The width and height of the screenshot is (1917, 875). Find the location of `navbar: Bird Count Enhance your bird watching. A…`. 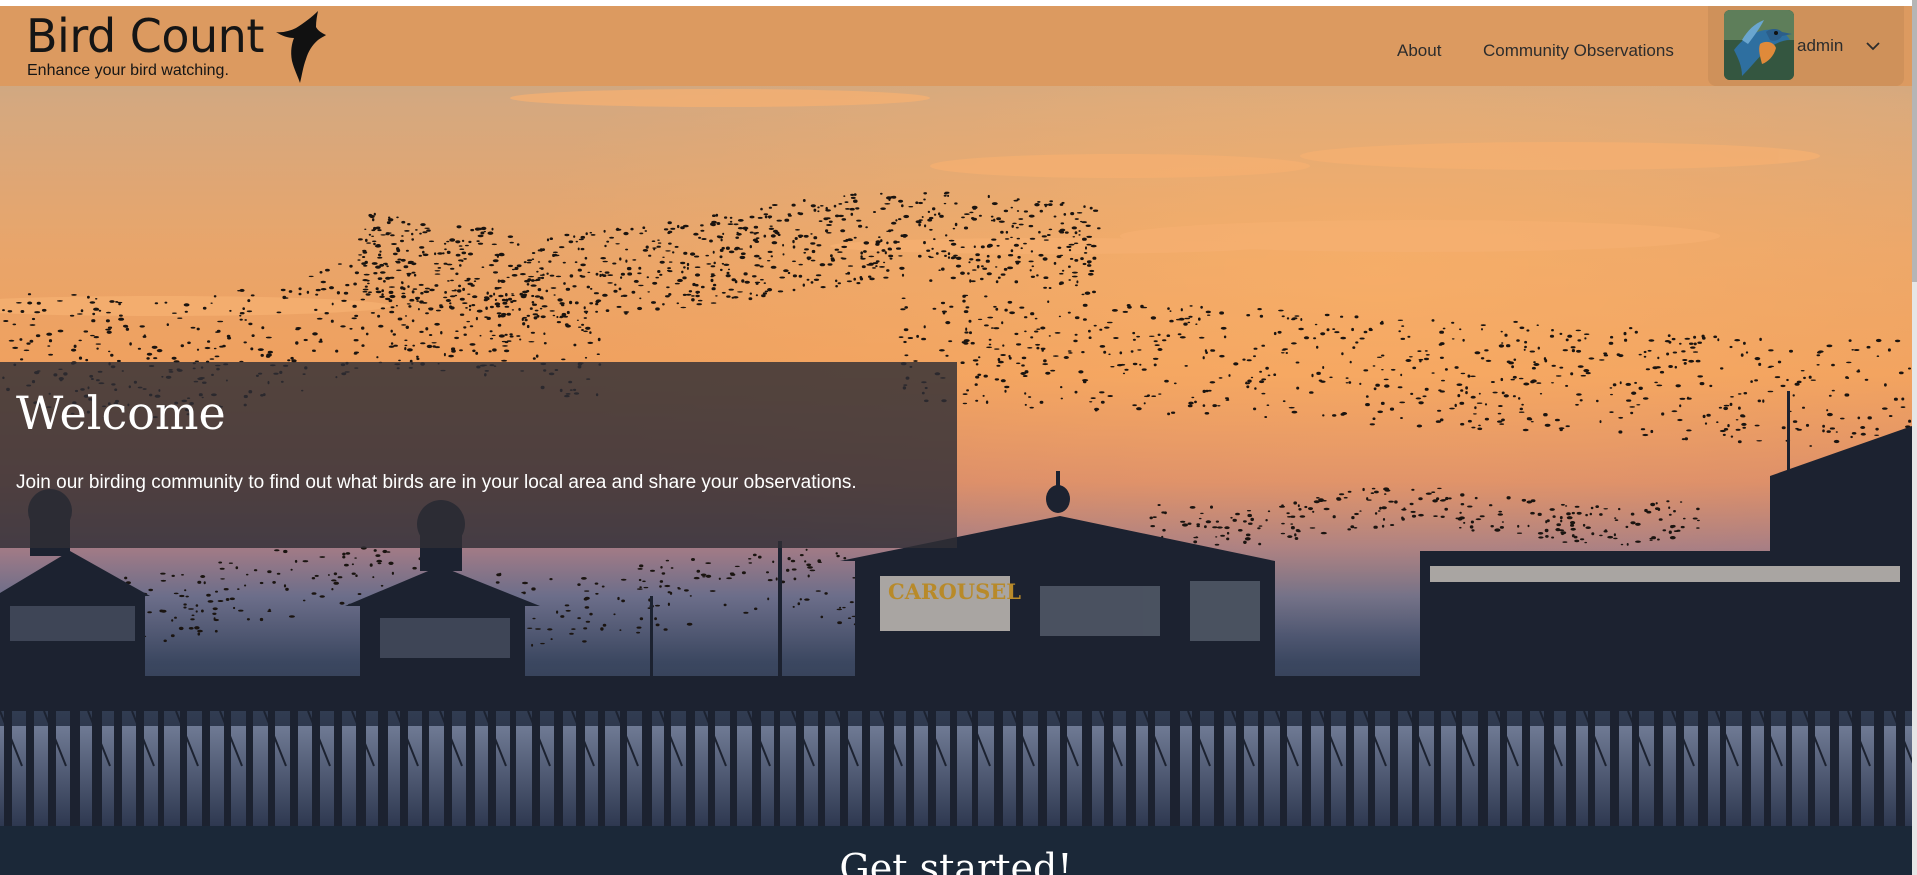

navbar: Bird Count Enhance your bird watching. A… is located at coordinates (956, 46).